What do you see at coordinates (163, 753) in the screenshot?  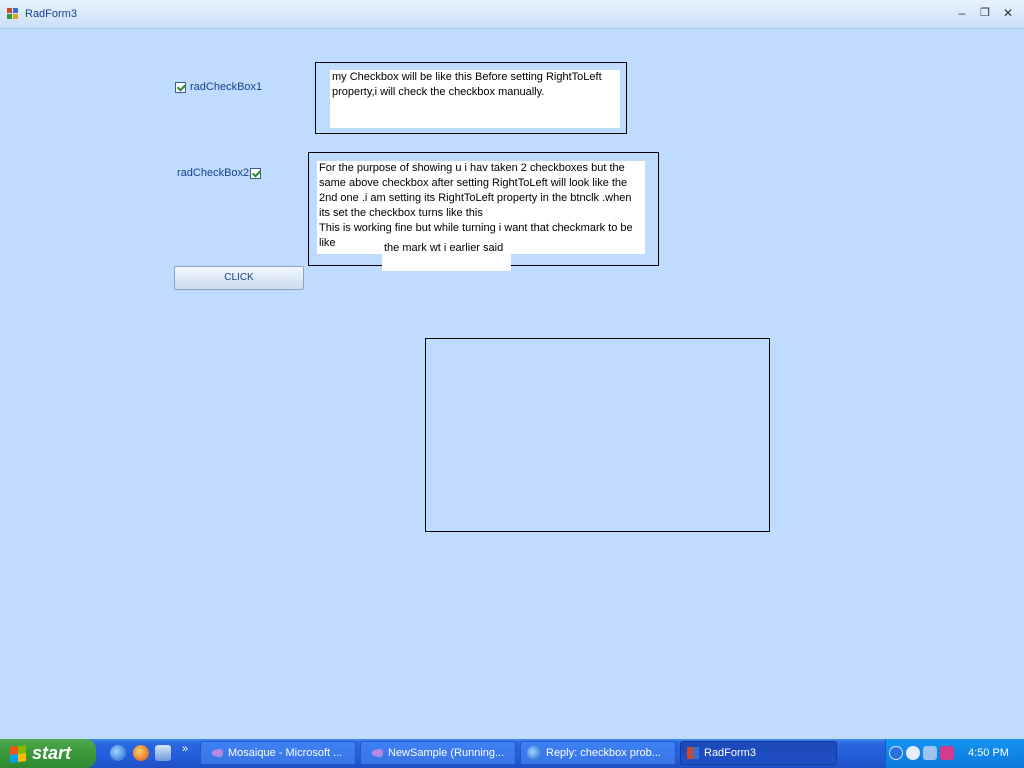 I see `outlook-express-icon` at bounding box center [163, 753].